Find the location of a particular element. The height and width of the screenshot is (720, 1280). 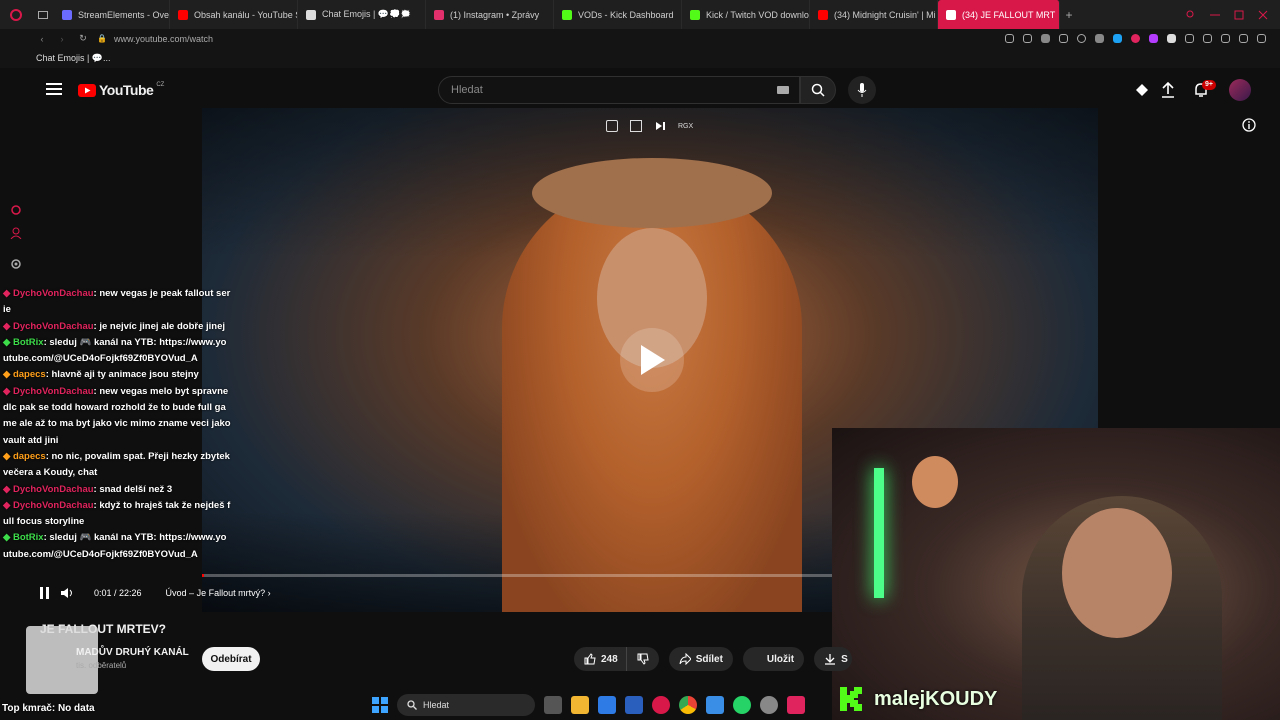

search-tabs-icon is located at coordinates (1191, 15).